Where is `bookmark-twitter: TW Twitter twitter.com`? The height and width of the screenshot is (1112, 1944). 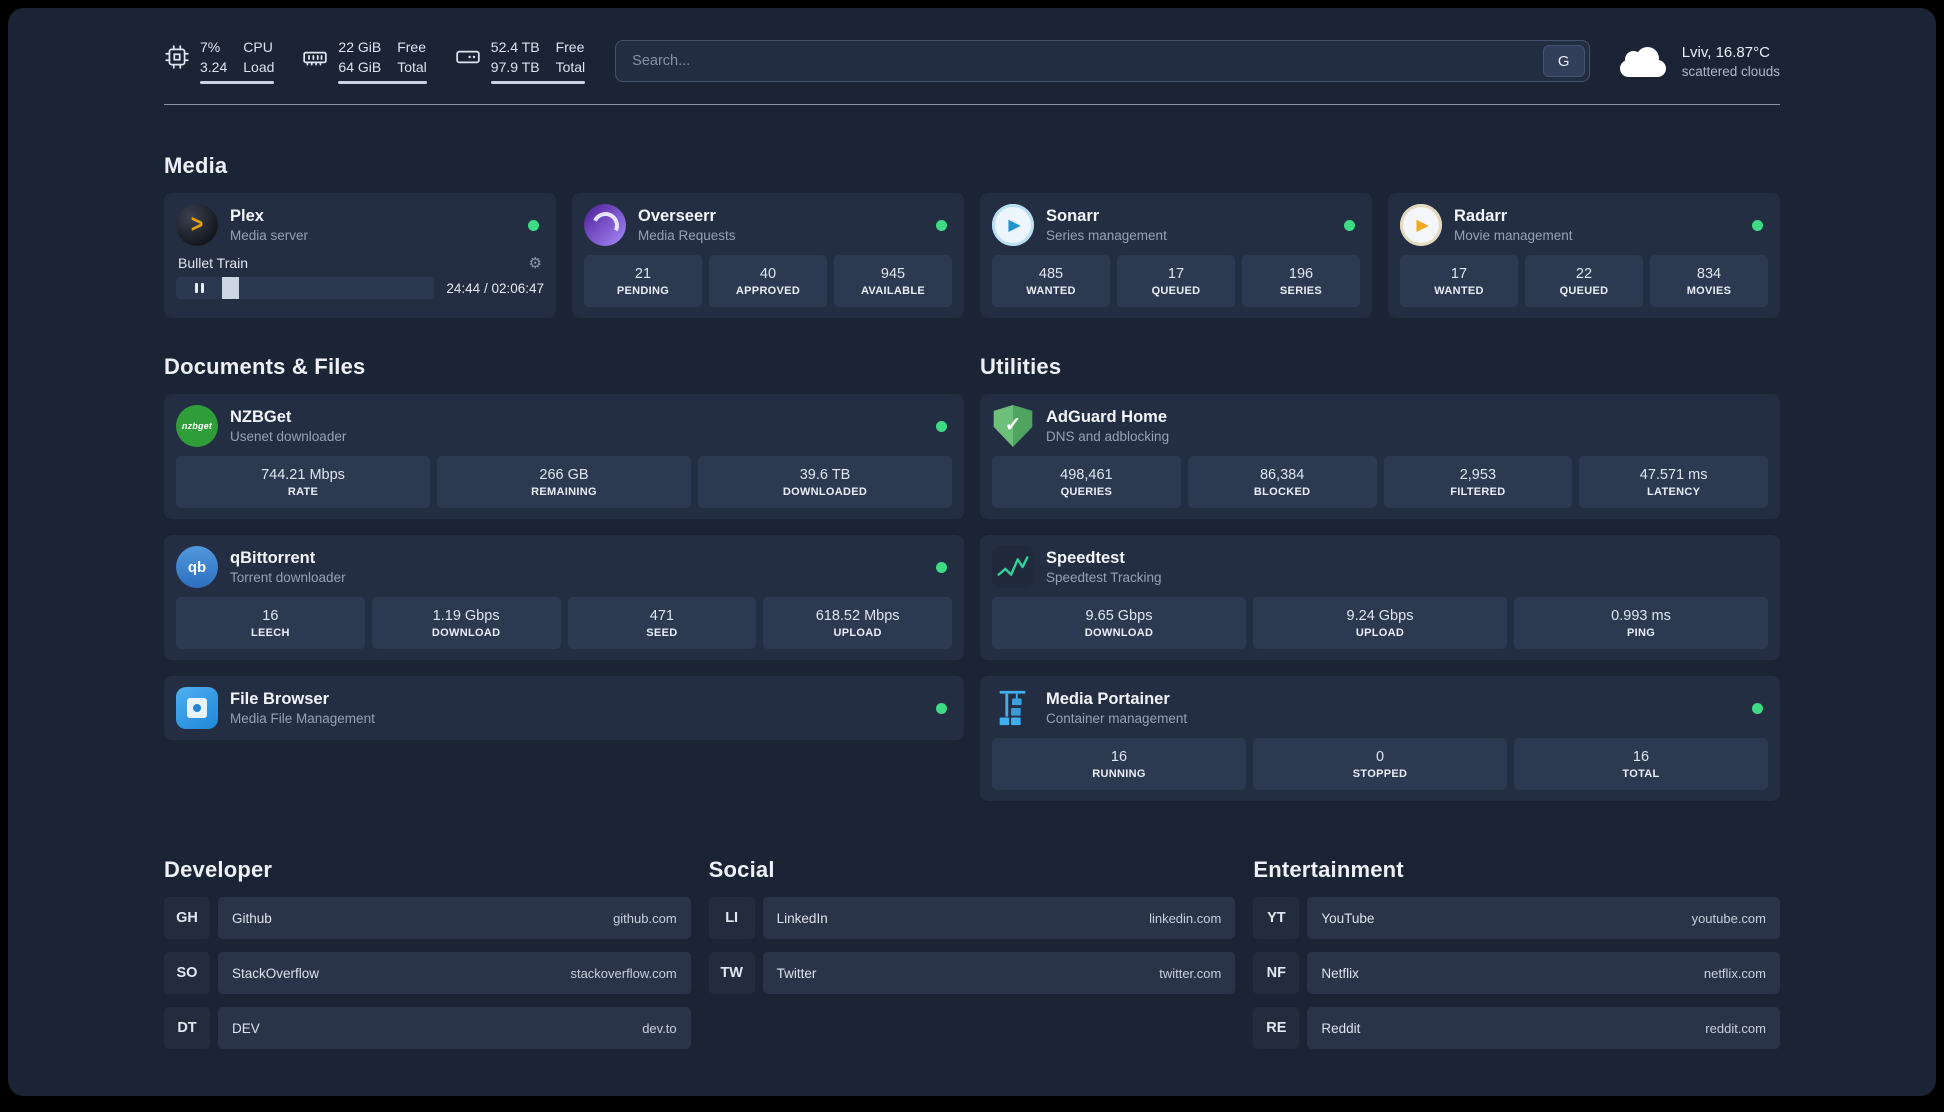
bookmark-twitter: TW Twitter twitter.com is located at coordinates (972, 973).